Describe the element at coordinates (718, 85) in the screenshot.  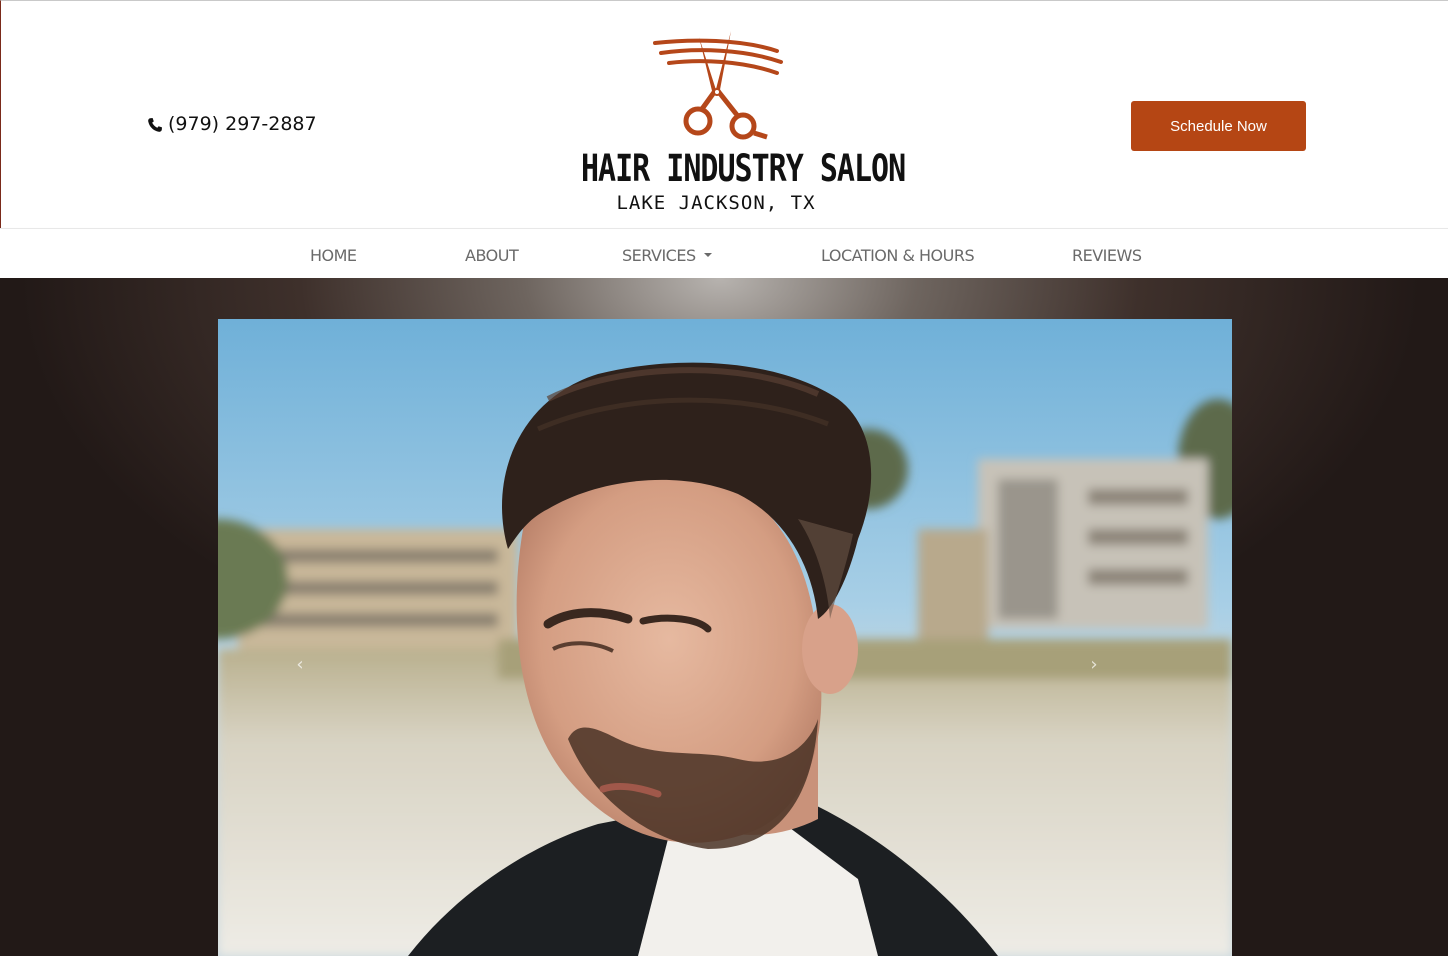
I see `scissors-logo-icon` at that location.